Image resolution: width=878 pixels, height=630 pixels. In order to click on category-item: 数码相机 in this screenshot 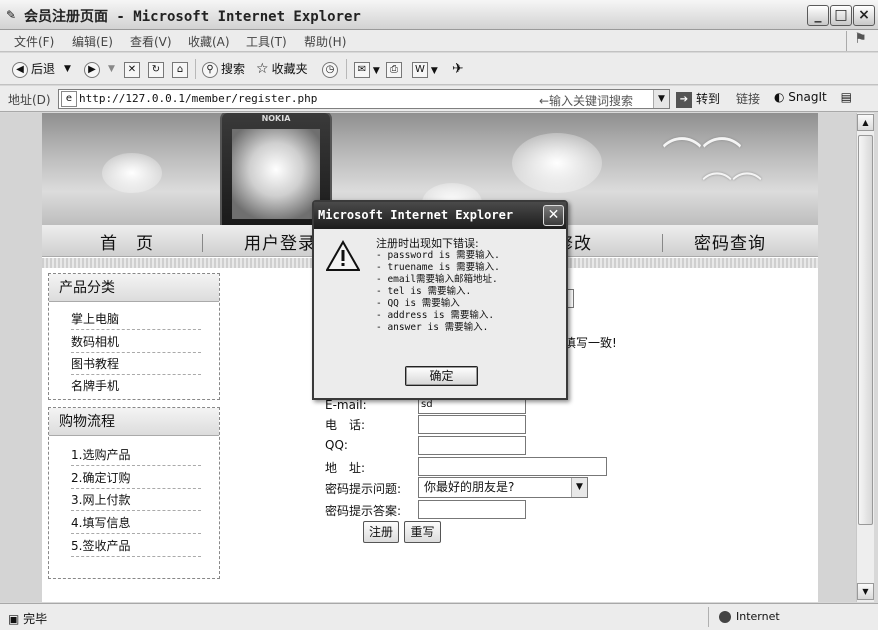, I will do `click(136, 342)`.